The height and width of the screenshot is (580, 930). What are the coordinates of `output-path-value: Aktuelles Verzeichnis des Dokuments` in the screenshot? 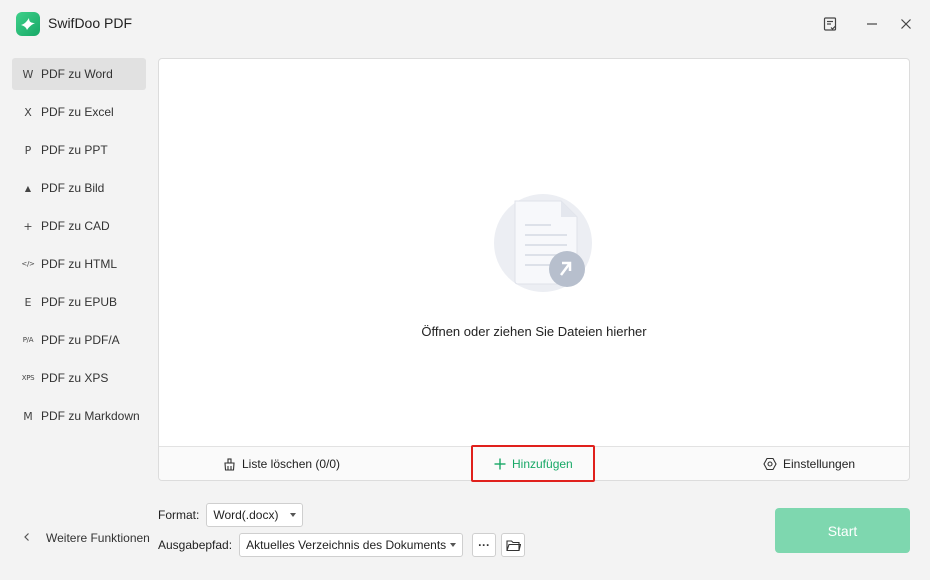 It's located at (346, 545).